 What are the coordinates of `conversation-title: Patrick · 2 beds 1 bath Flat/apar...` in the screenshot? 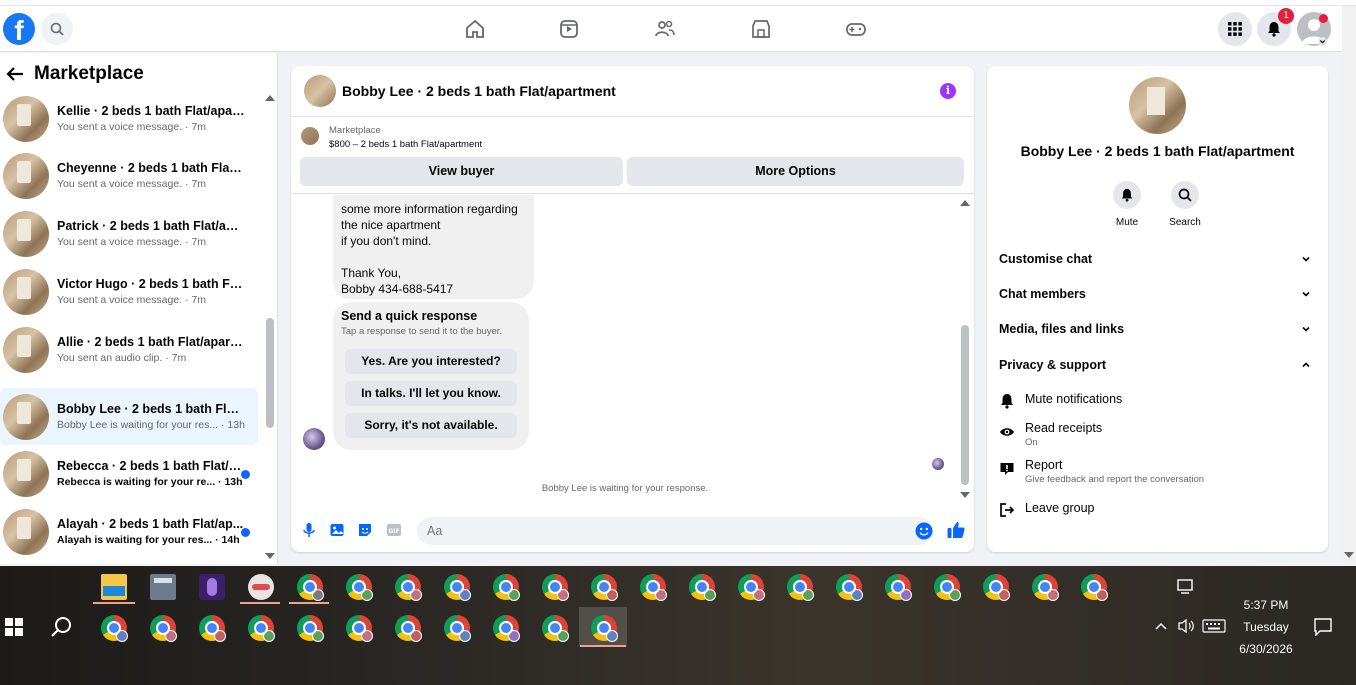 It's located at (151, 226).